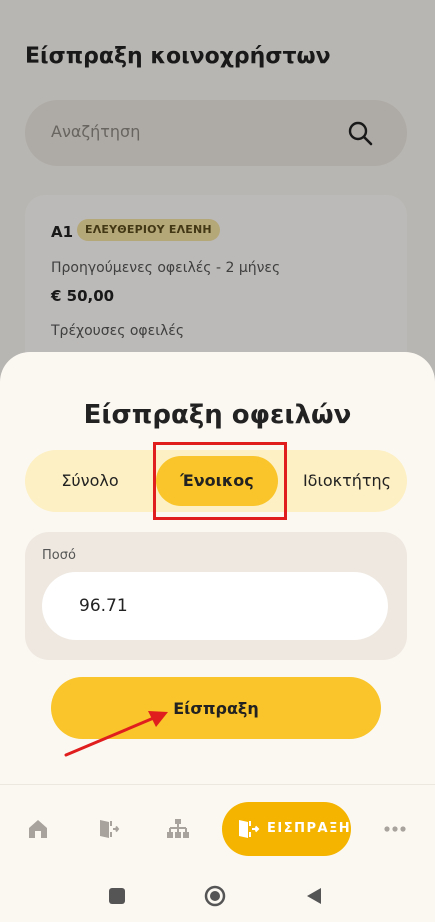 Image resolution: width=435 pixels, height=922 pixels. Describe the element at coordinates (395, 829) in the screenshot. I see `more-icon` at that location.